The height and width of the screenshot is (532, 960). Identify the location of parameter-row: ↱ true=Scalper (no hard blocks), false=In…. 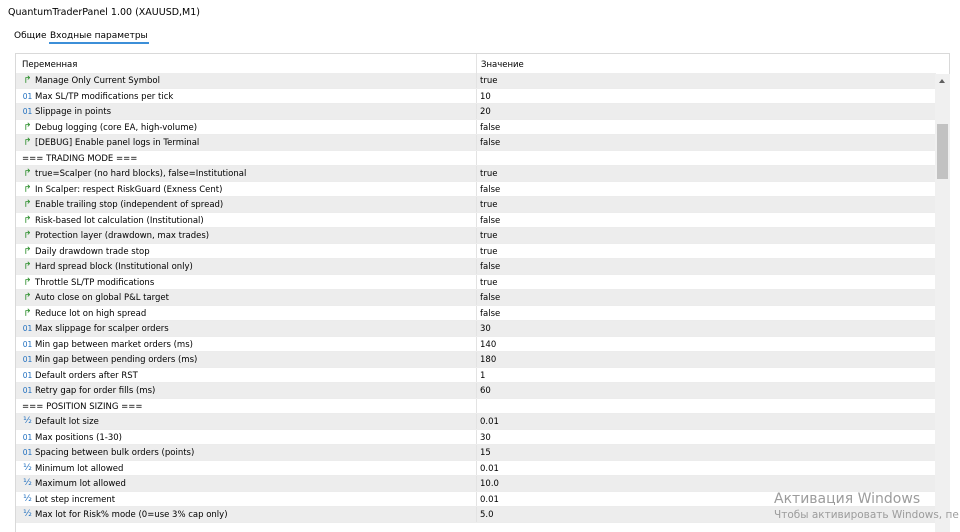
(476, 174).